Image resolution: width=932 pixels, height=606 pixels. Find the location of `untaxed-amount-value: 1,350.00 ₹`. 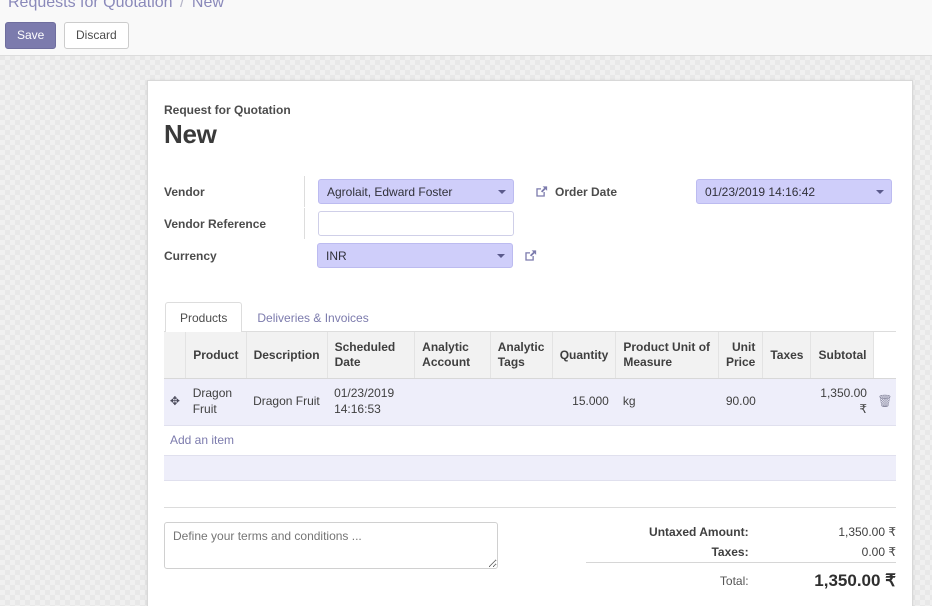

untaxed-amount-value: 1,350.00 ₹ is located at coordinates (867, 531).